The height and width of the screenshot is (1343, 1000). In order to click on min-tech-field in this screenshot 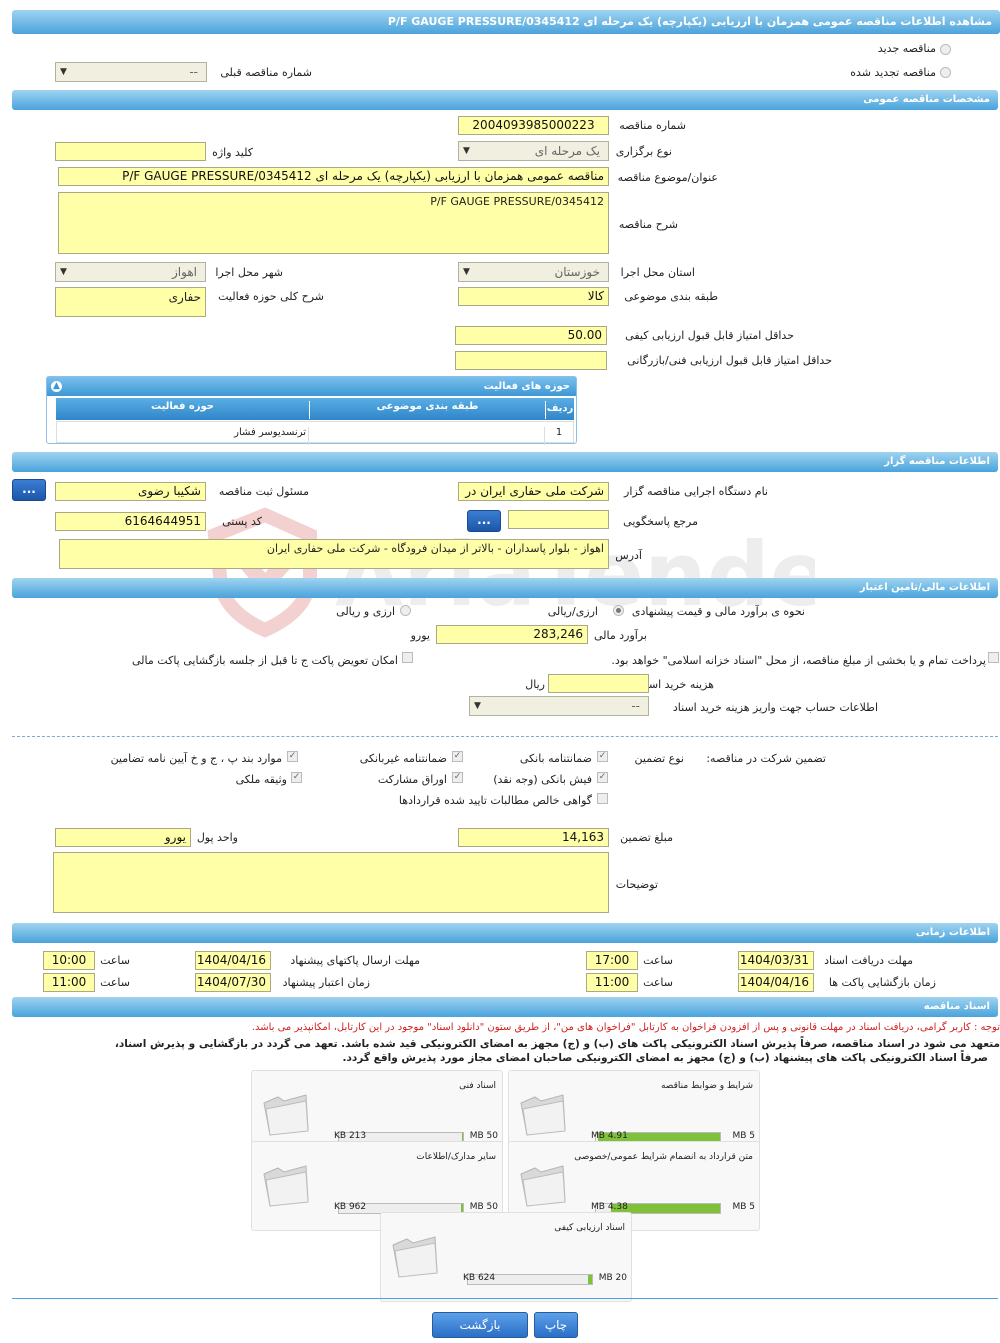, I will do `click(531, 360)`.